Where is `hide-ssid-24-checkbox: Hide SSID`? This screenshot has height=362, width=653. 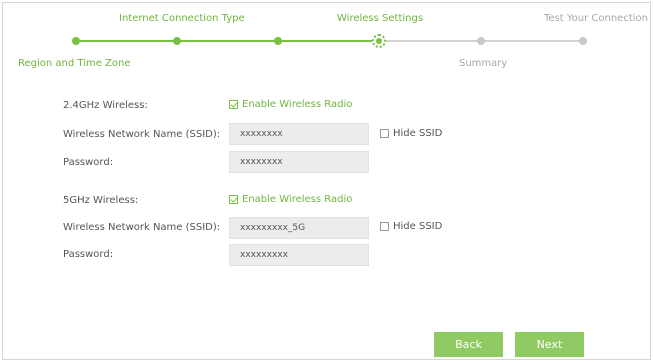 hide-ssid-24-checkbox: Hide SSID is located at coordinates (411, 133).